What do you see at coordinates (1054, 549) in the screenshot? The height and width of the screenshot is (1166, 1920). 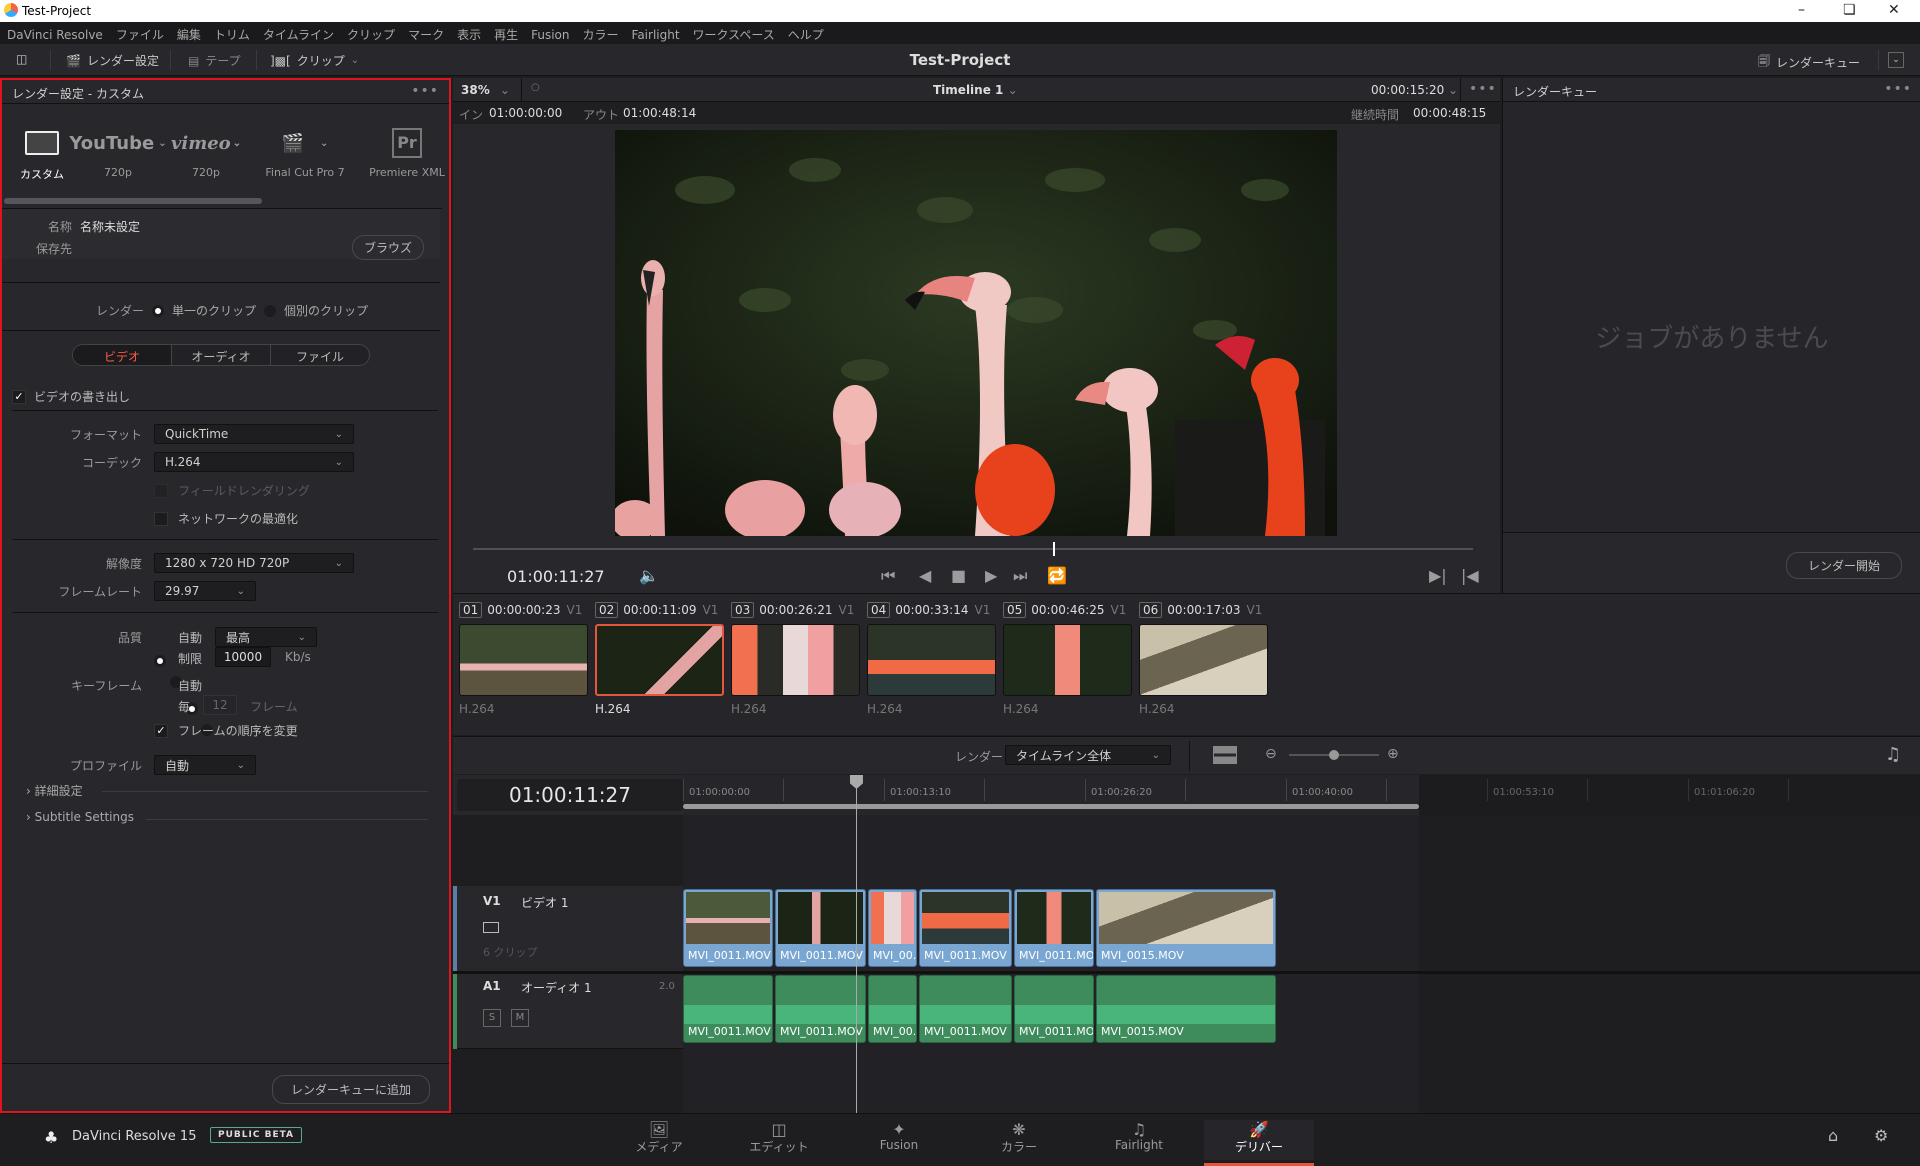 I see `scrub-handle` at bounding box center [1054, 549].